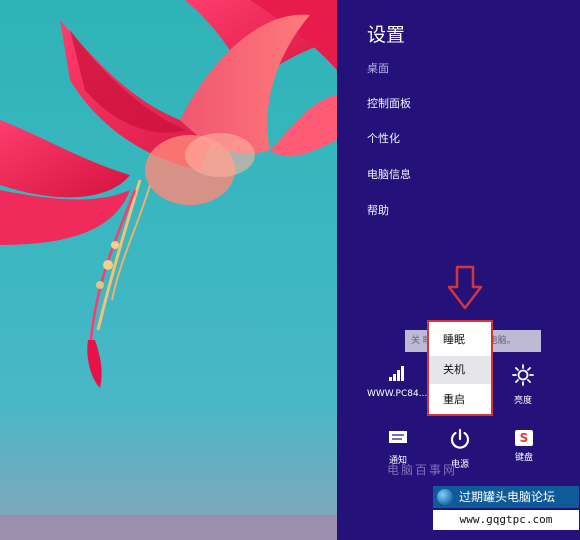  I want to click on site-watermark: 过期罐头电脑论坛 www.gqgtpc.com, so click(506, 510).